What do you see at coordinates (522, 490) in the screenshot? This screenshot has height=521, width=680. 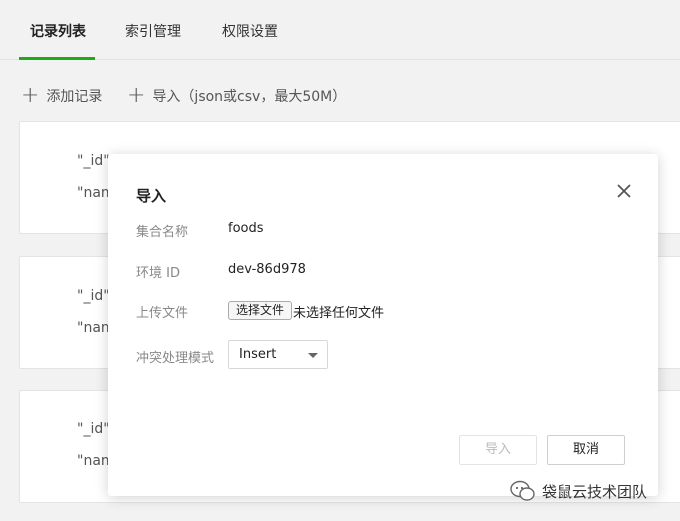 I see `wechat-icon` at bounding box center [522, 490].